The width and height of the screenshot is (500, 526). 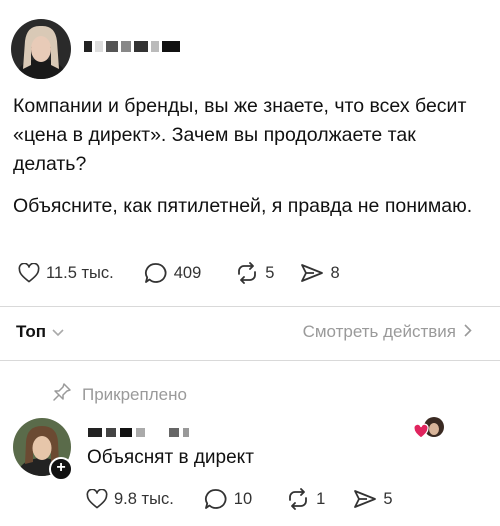 I want to click on sort-dropdown: Топ, so click(x=40, y=332).